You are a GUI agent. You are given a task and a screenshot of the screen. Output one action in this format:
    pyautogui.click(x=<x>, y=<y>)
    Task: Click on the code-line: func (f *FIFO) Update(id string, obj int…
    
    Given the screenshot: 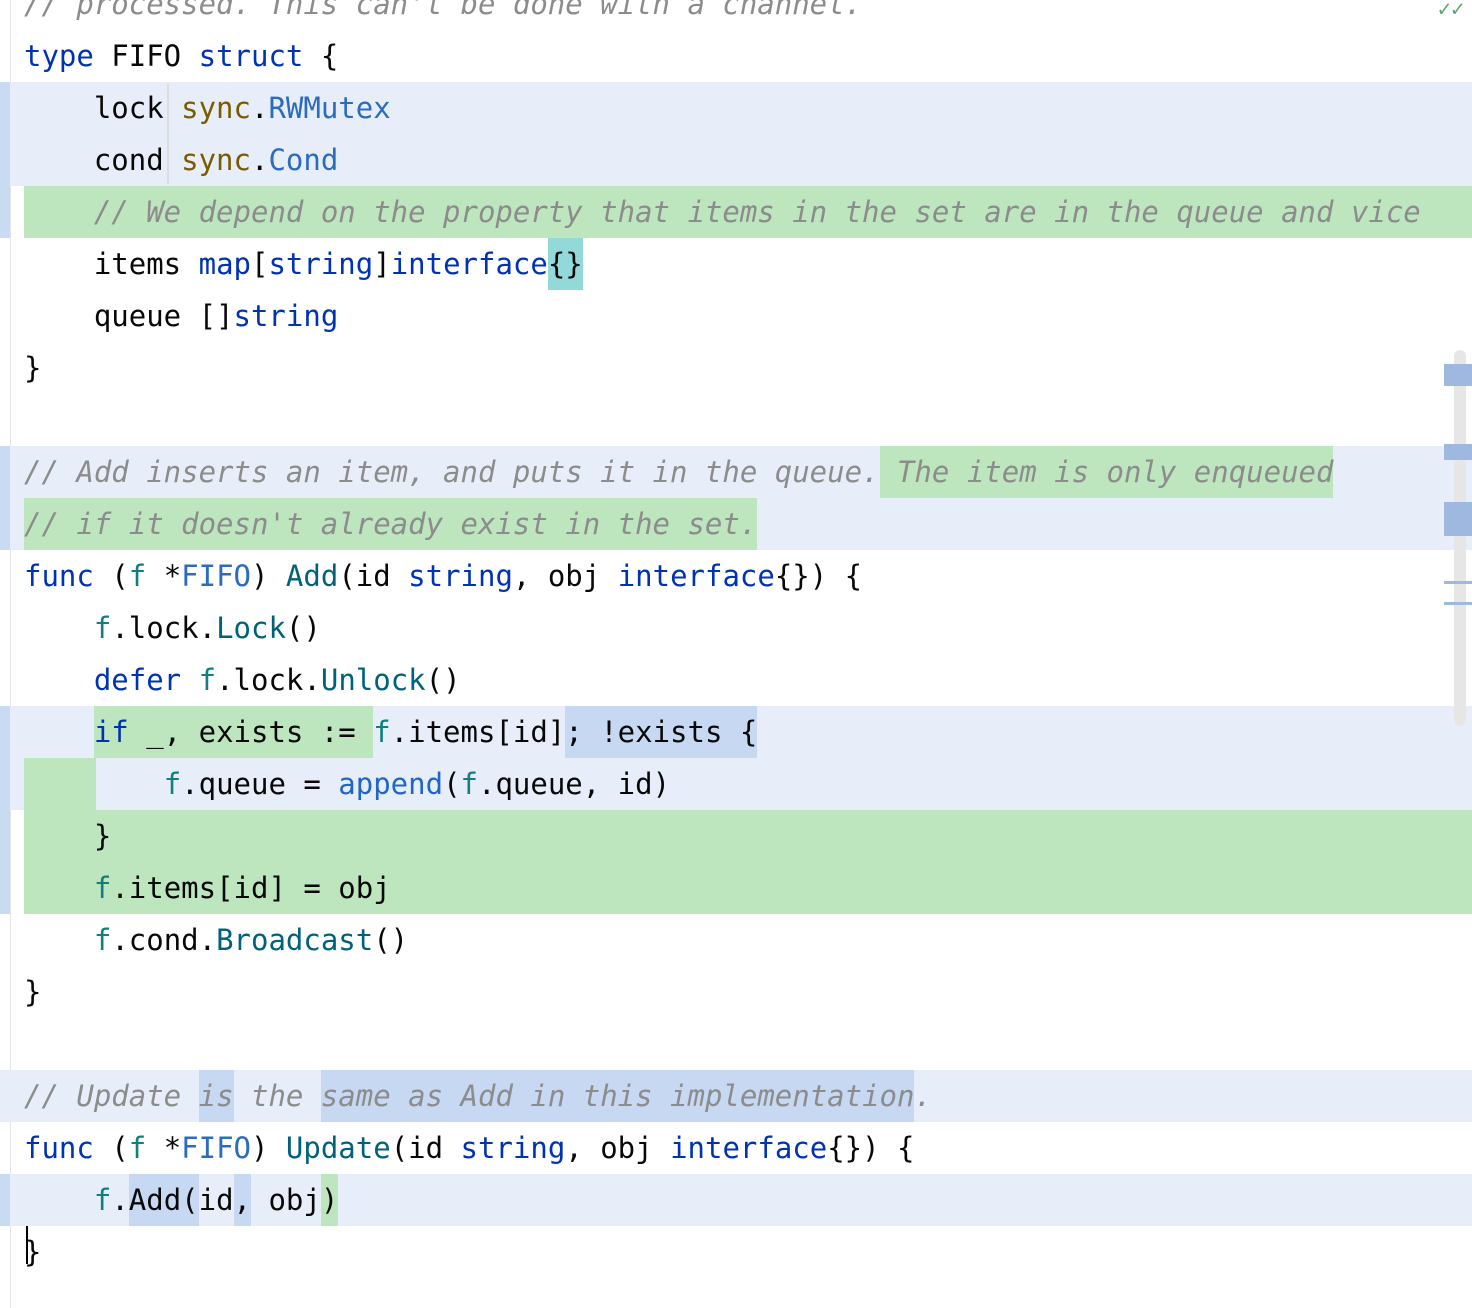 What is the action you would take?
    pyautogui.click(x=736, y=1148)
    